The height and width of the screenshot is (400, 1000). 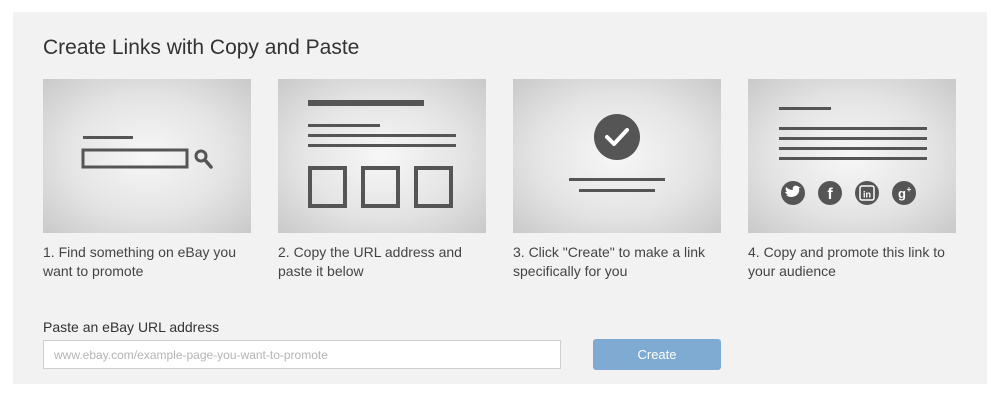 I want to click on document-layout-icon, so click(x=382, y=154).